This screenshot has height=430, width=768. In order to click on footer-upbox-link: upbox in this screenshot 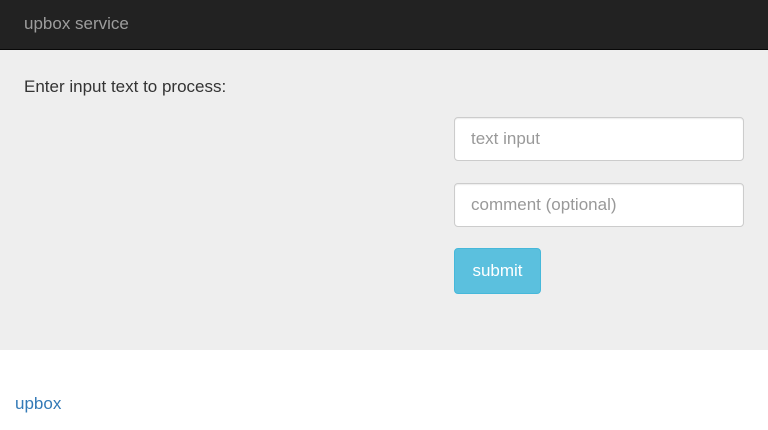, I will do `click(38, 404)`.